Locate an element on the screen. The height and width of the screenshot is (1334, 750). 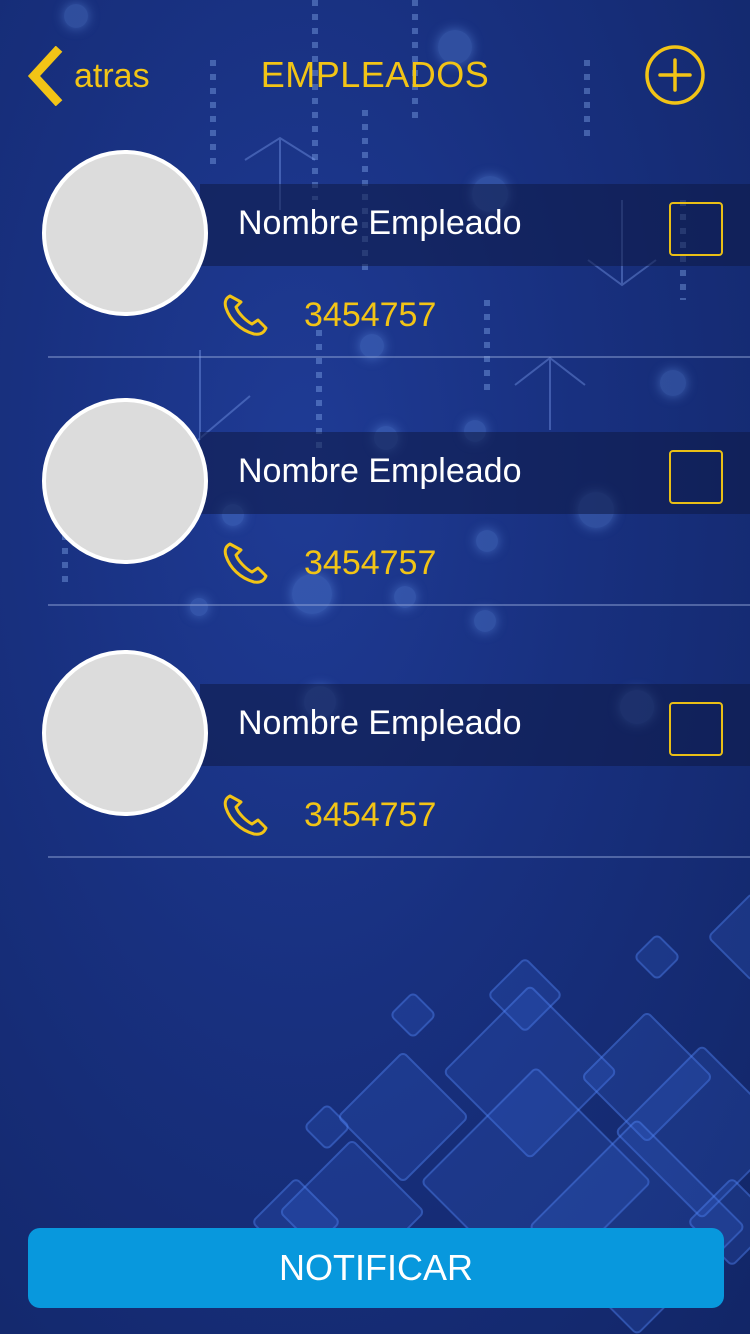
nav-bar: atras EMPLEADOS is located at coordinates (375, 75).